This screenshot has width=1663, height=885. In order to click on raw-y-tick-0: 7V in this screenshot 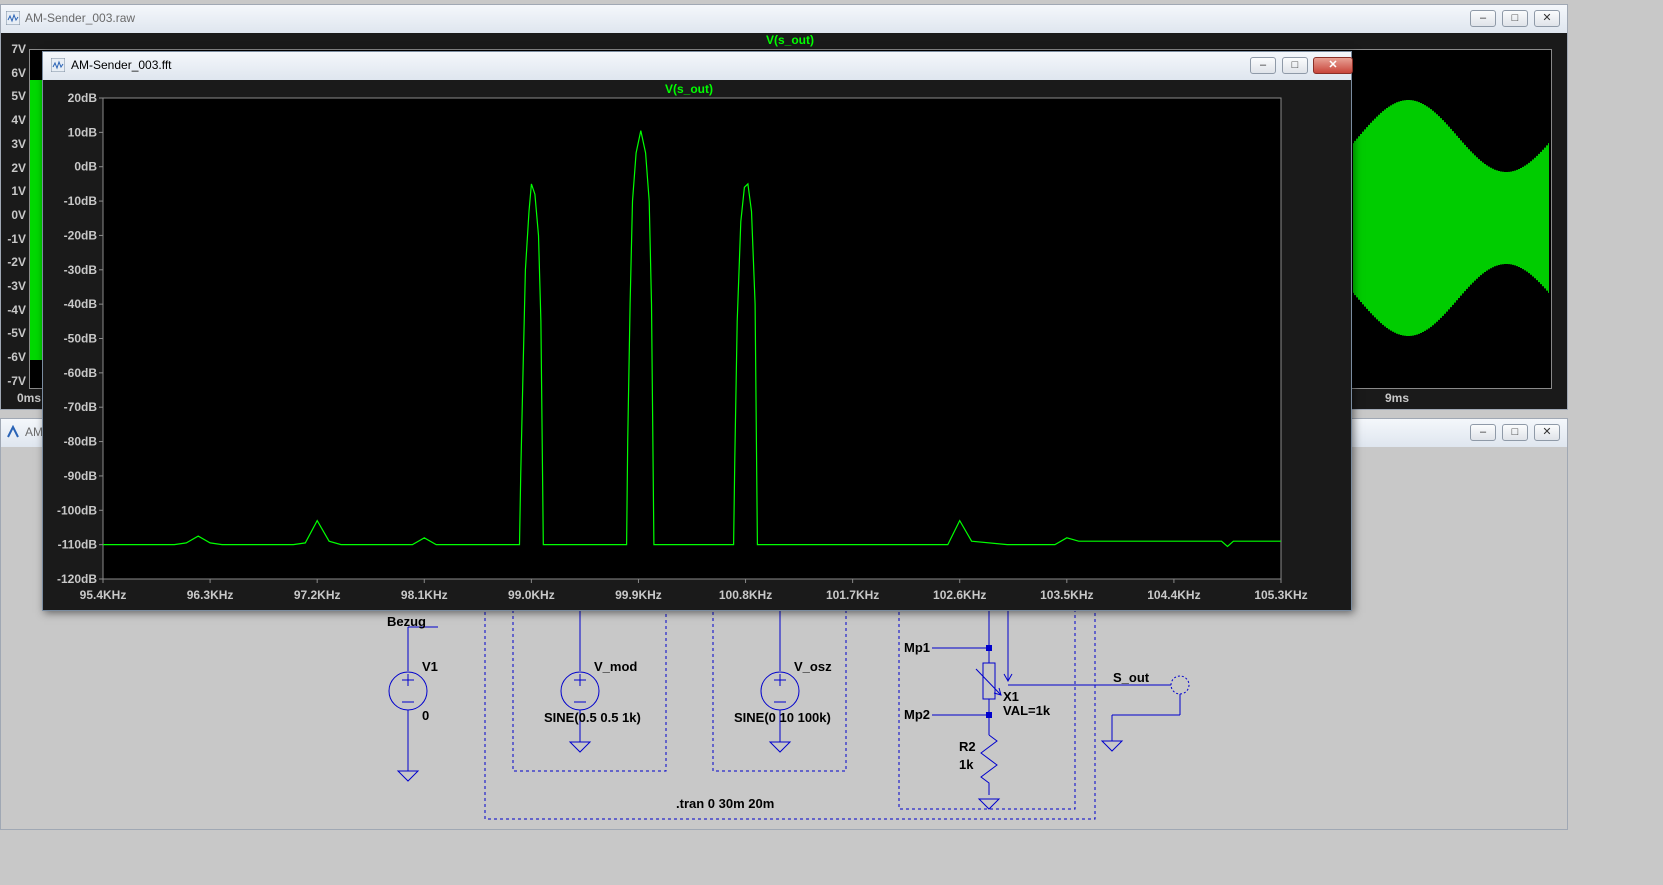, I will do `click(18, 49)`.